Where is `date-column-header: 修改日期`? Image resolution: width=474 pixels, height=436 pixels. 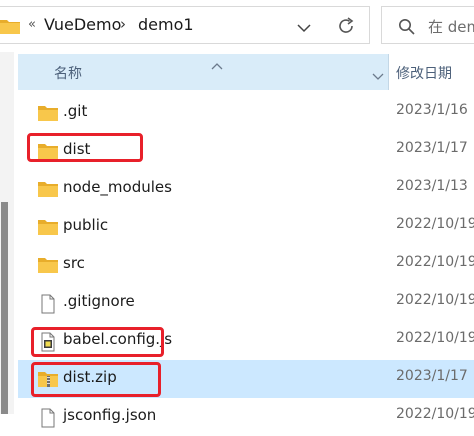 date-column-header: 修改日期 is located at coordinates (431, 72).